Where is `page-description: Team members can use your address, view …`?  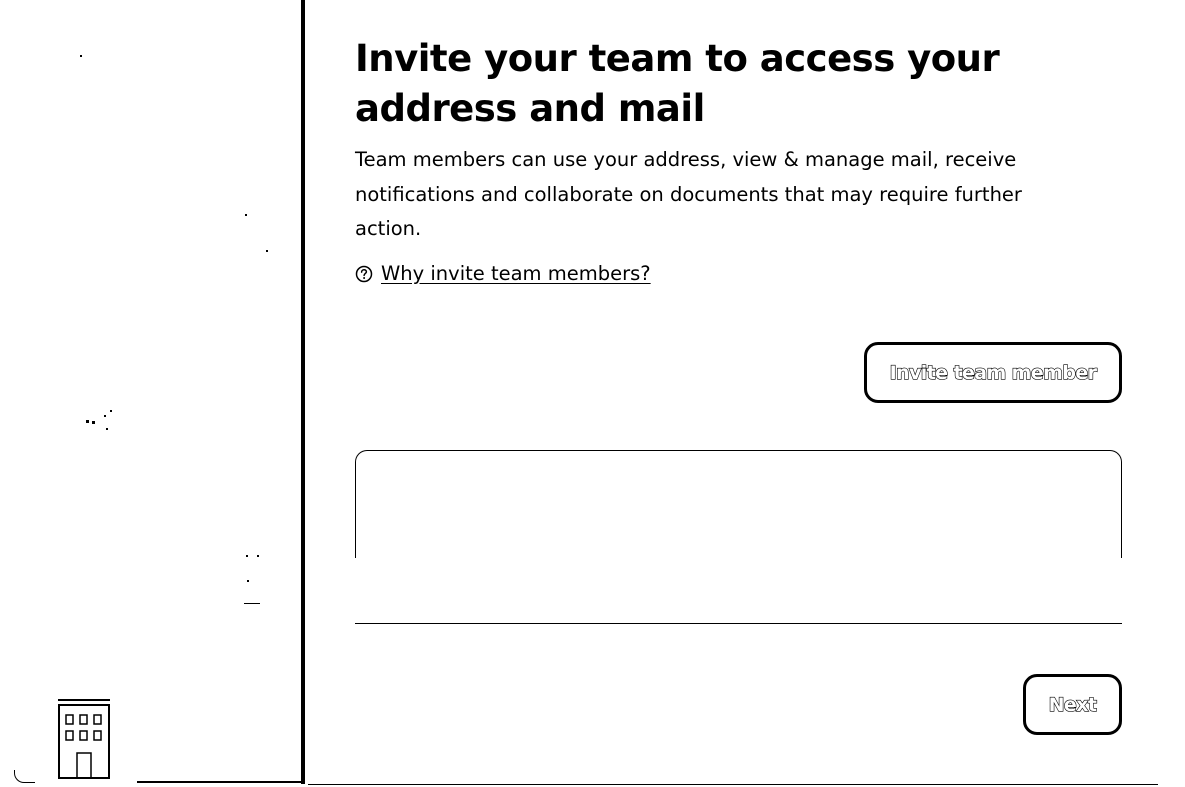
page-description: Team members can use your address, view … is located at coordinates (688, 194).